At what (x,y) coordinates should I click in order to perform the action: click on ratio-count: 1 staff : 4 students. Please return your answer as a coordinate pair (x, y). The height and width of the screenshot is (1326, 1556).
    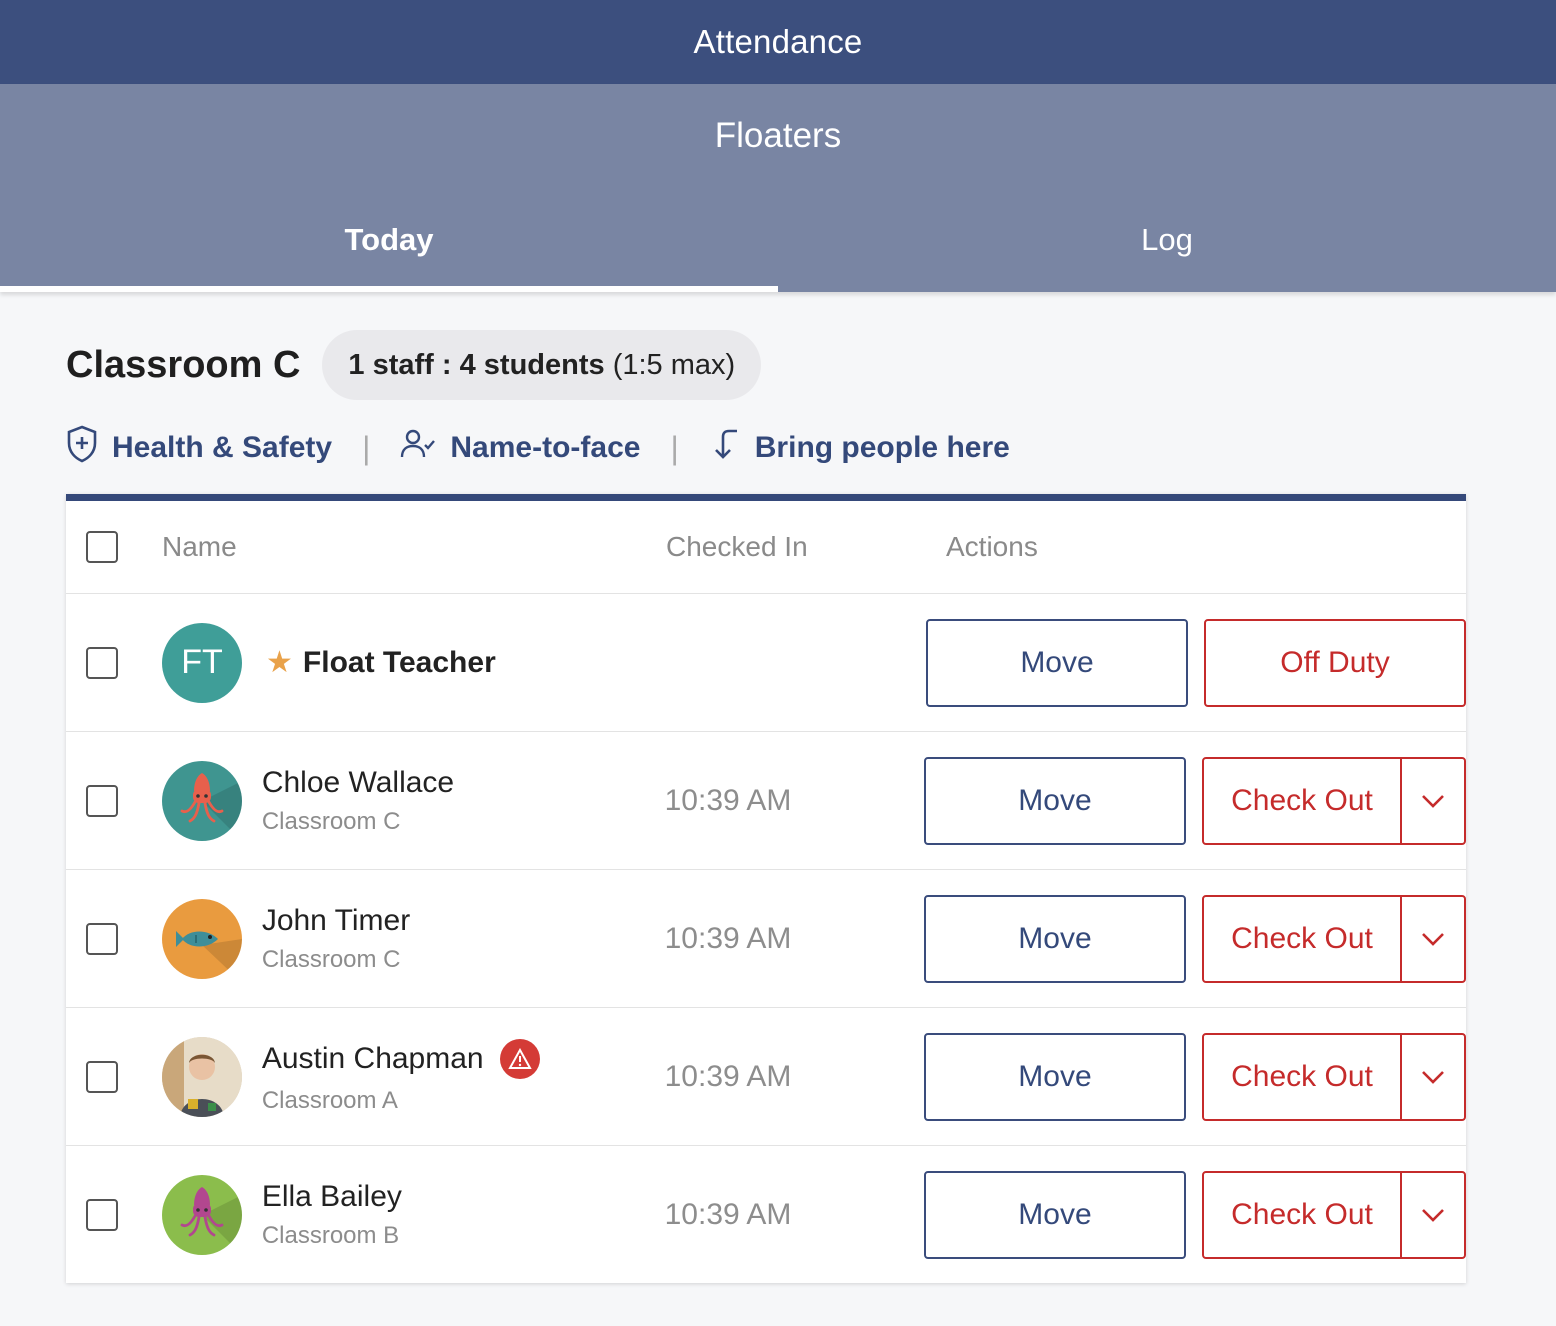
    Looking at the image, I should click on (476, 364).